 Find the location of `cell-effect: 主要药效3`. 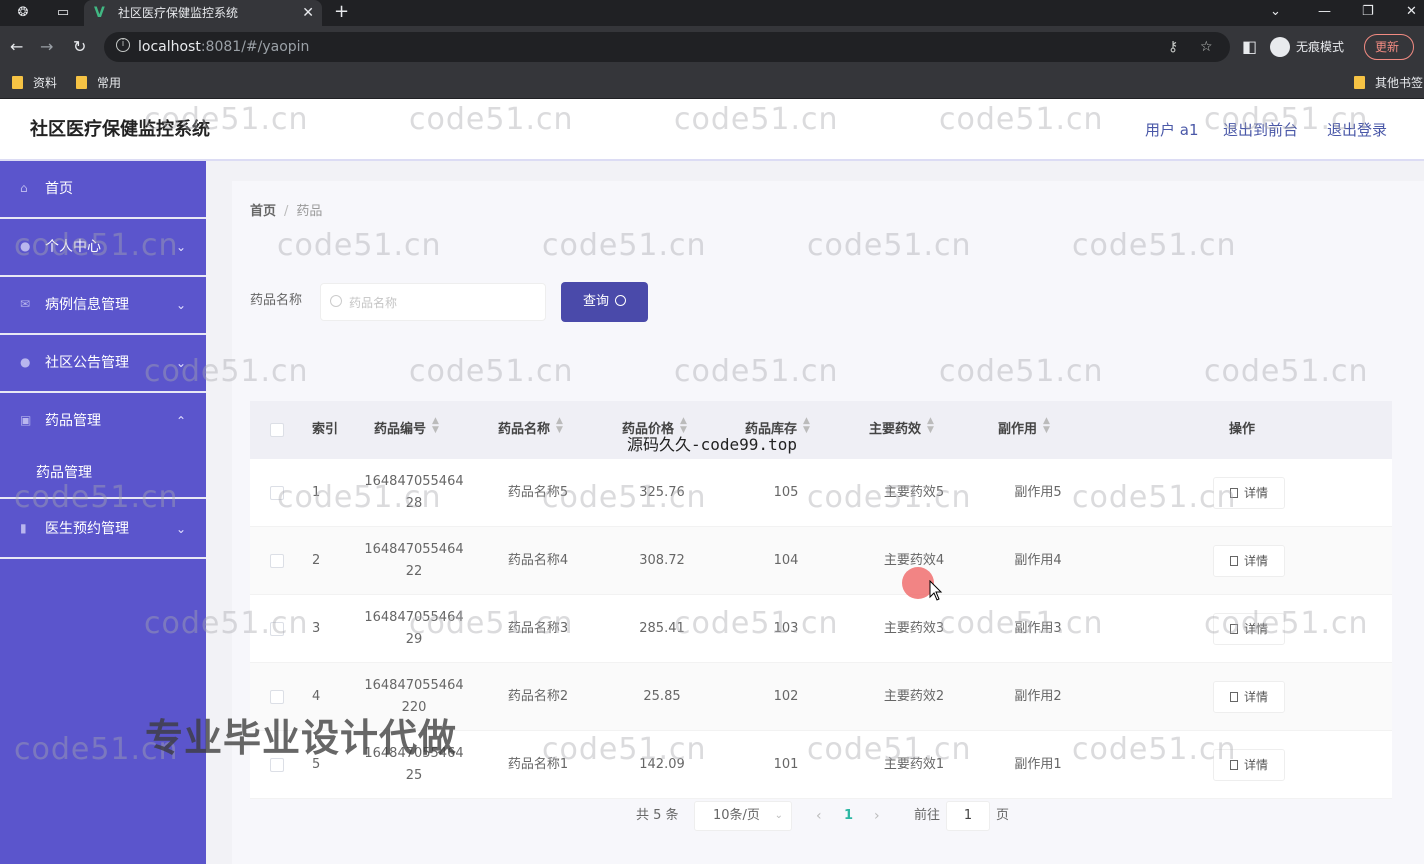

cell-effect: 主要药效3 is located at coordinates (914, 628).